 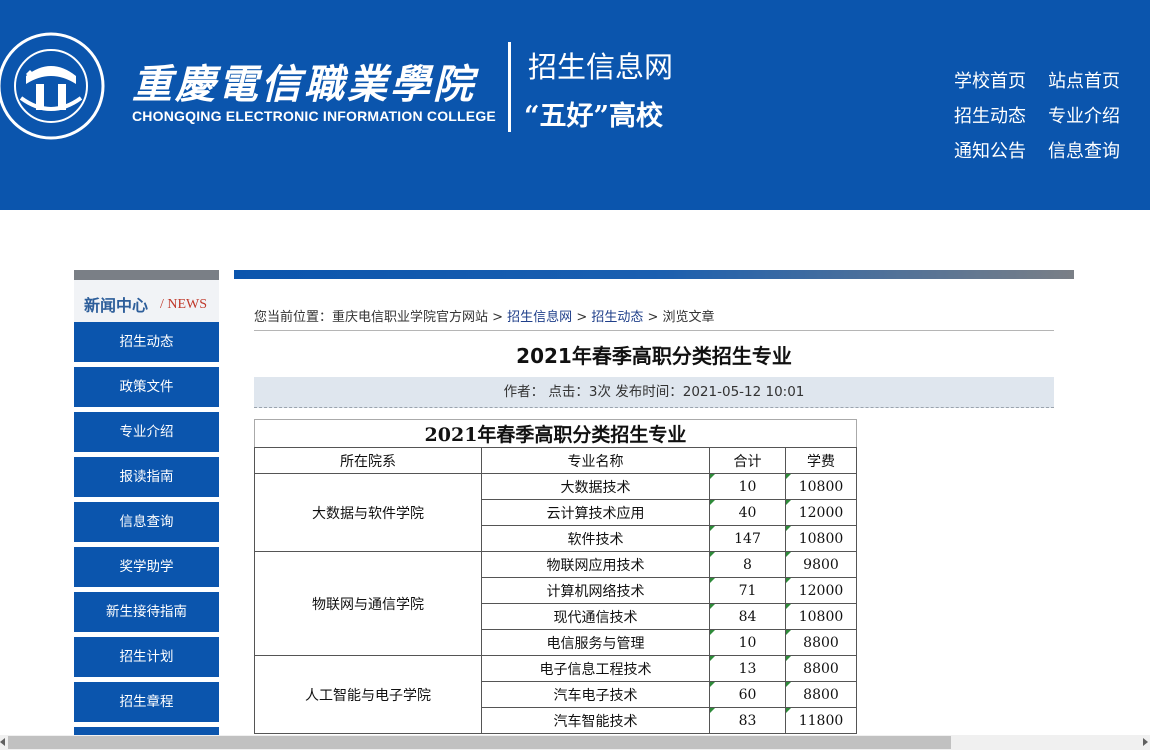 I want to click on breadcrumb-divider, so click(x=654, y=330).